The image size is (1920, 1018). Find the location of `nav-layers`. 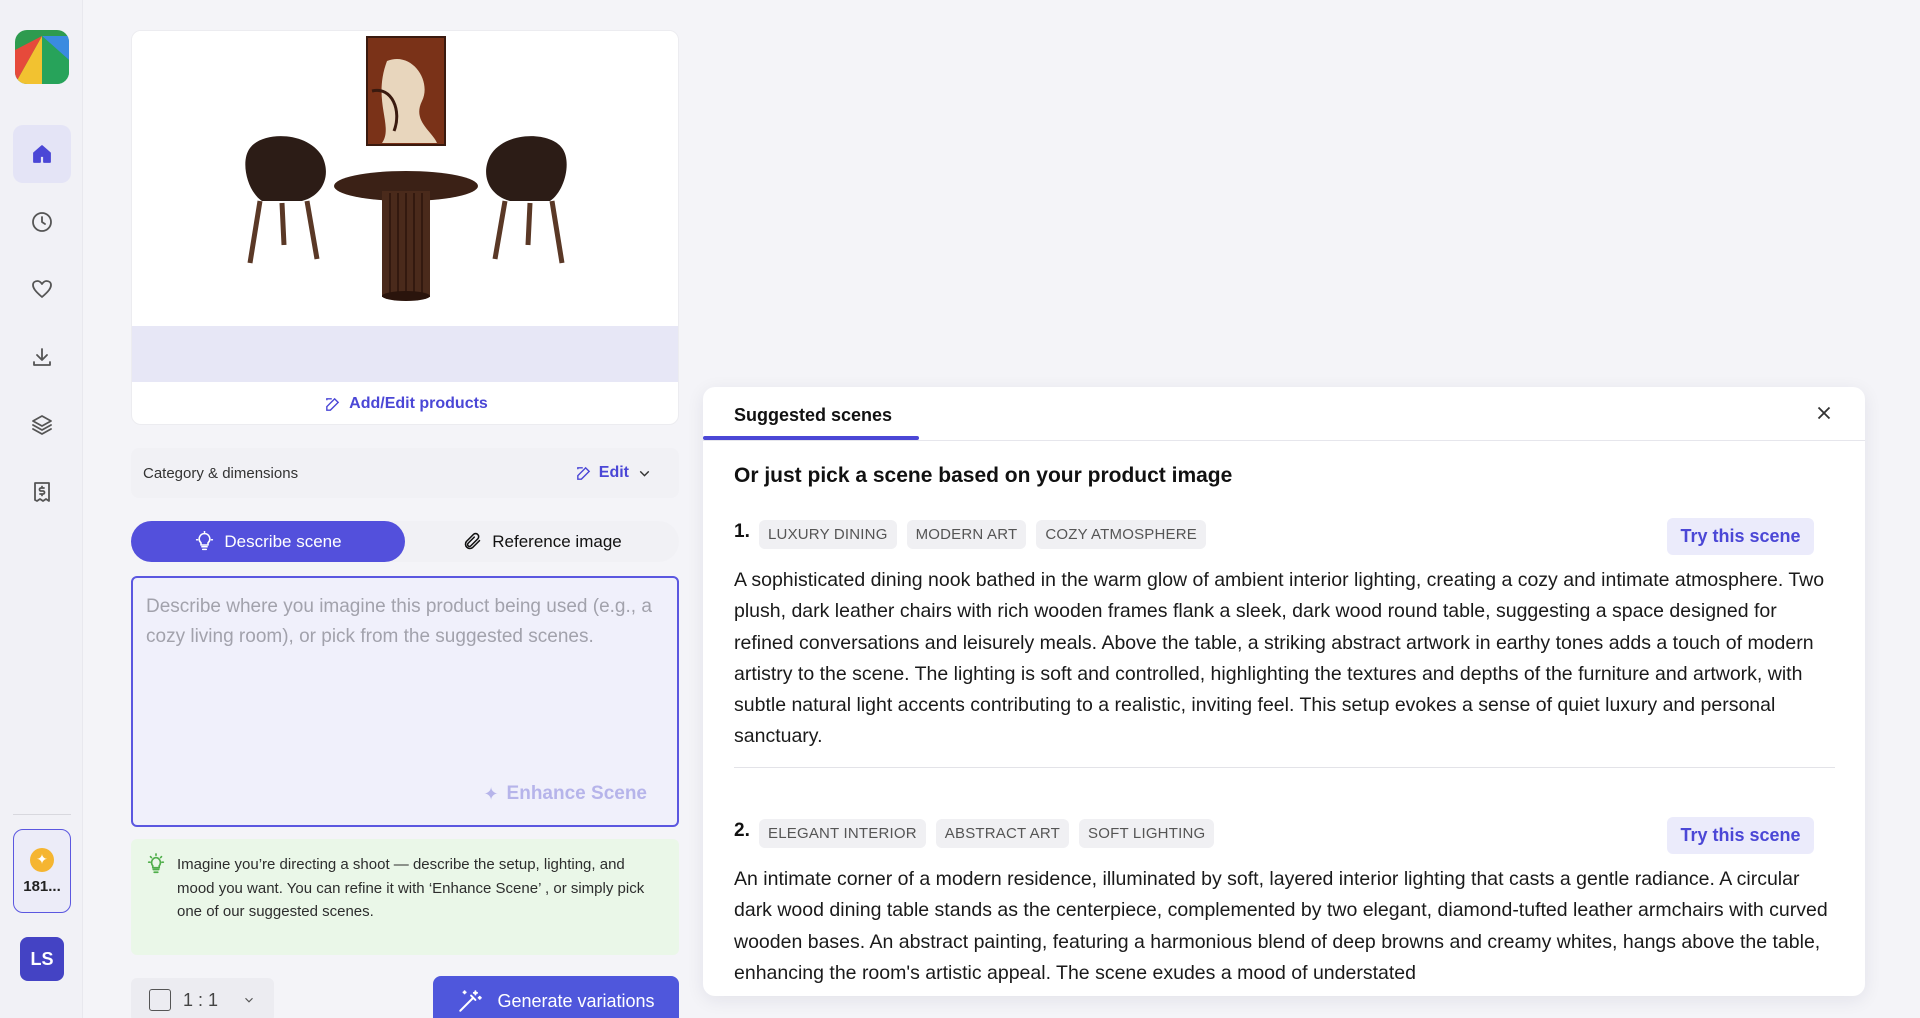

nav-layers is located at coordinates (42, 424).